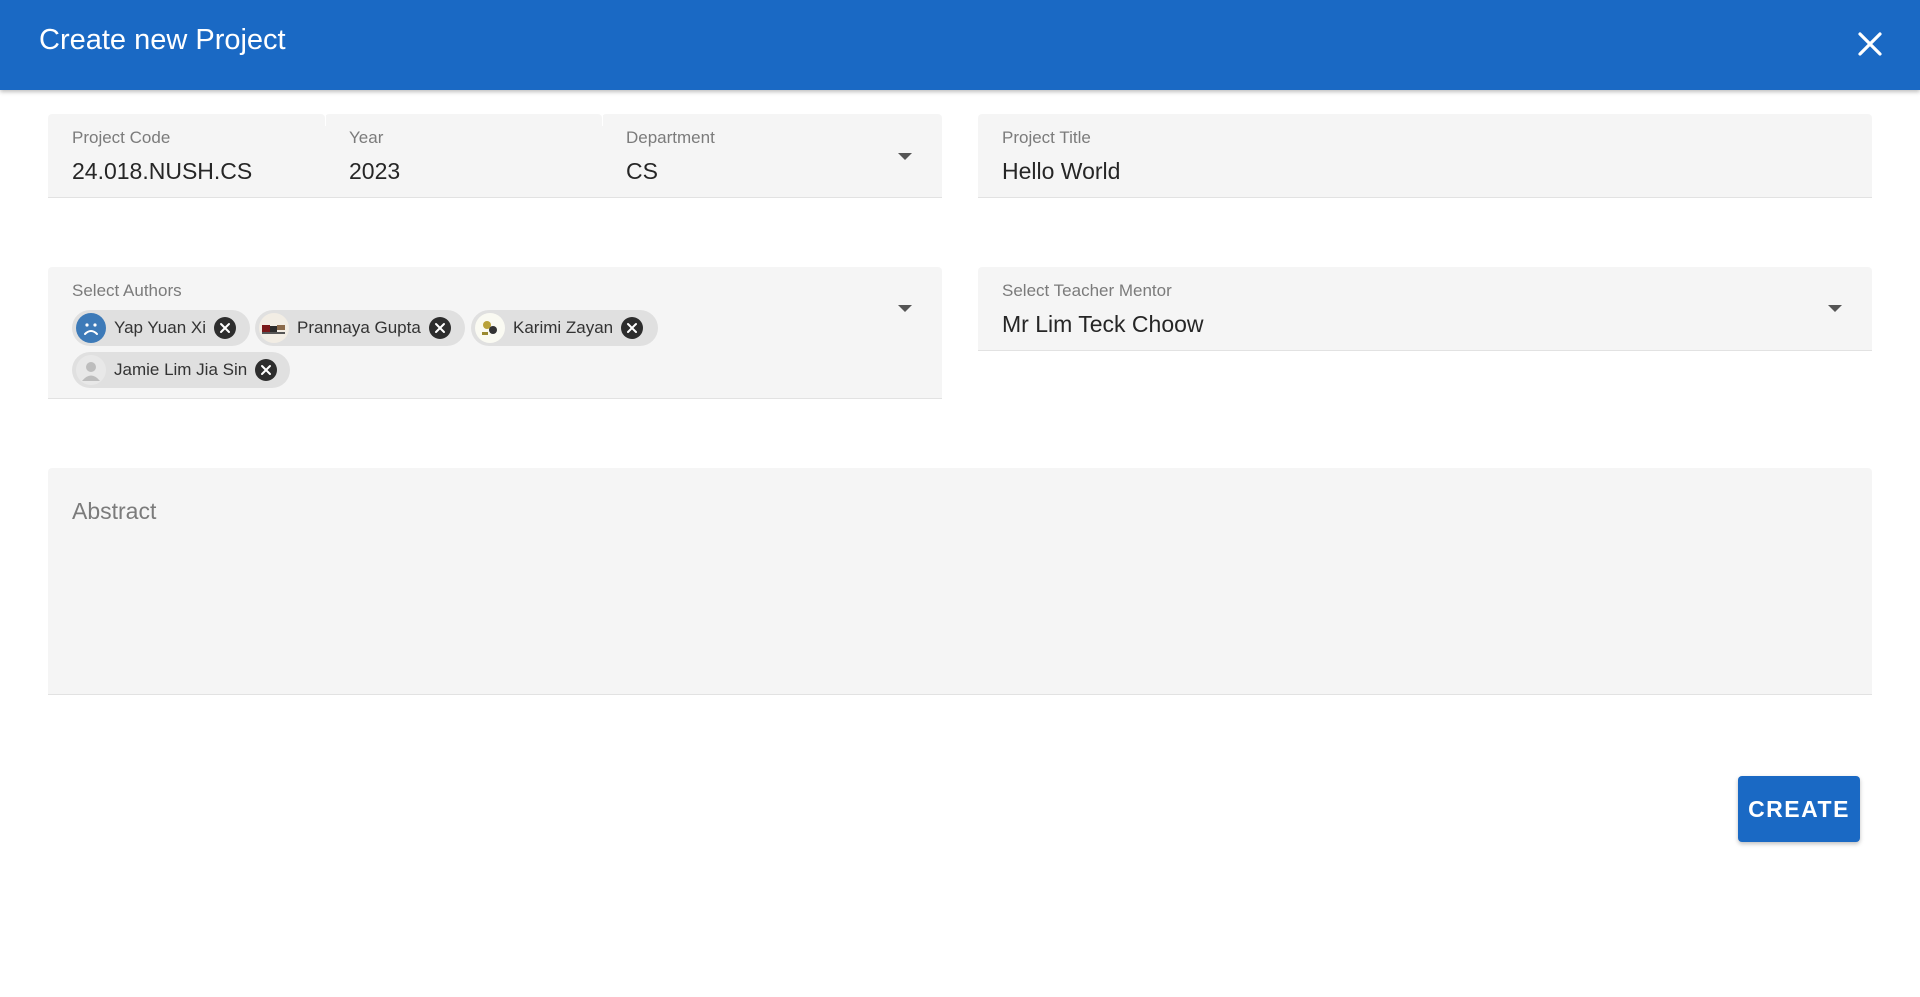  What do you see at coordinates (127, 290) in the screenshot?
I see `authors-label: Select Authors` at bounding box center [127, 290].